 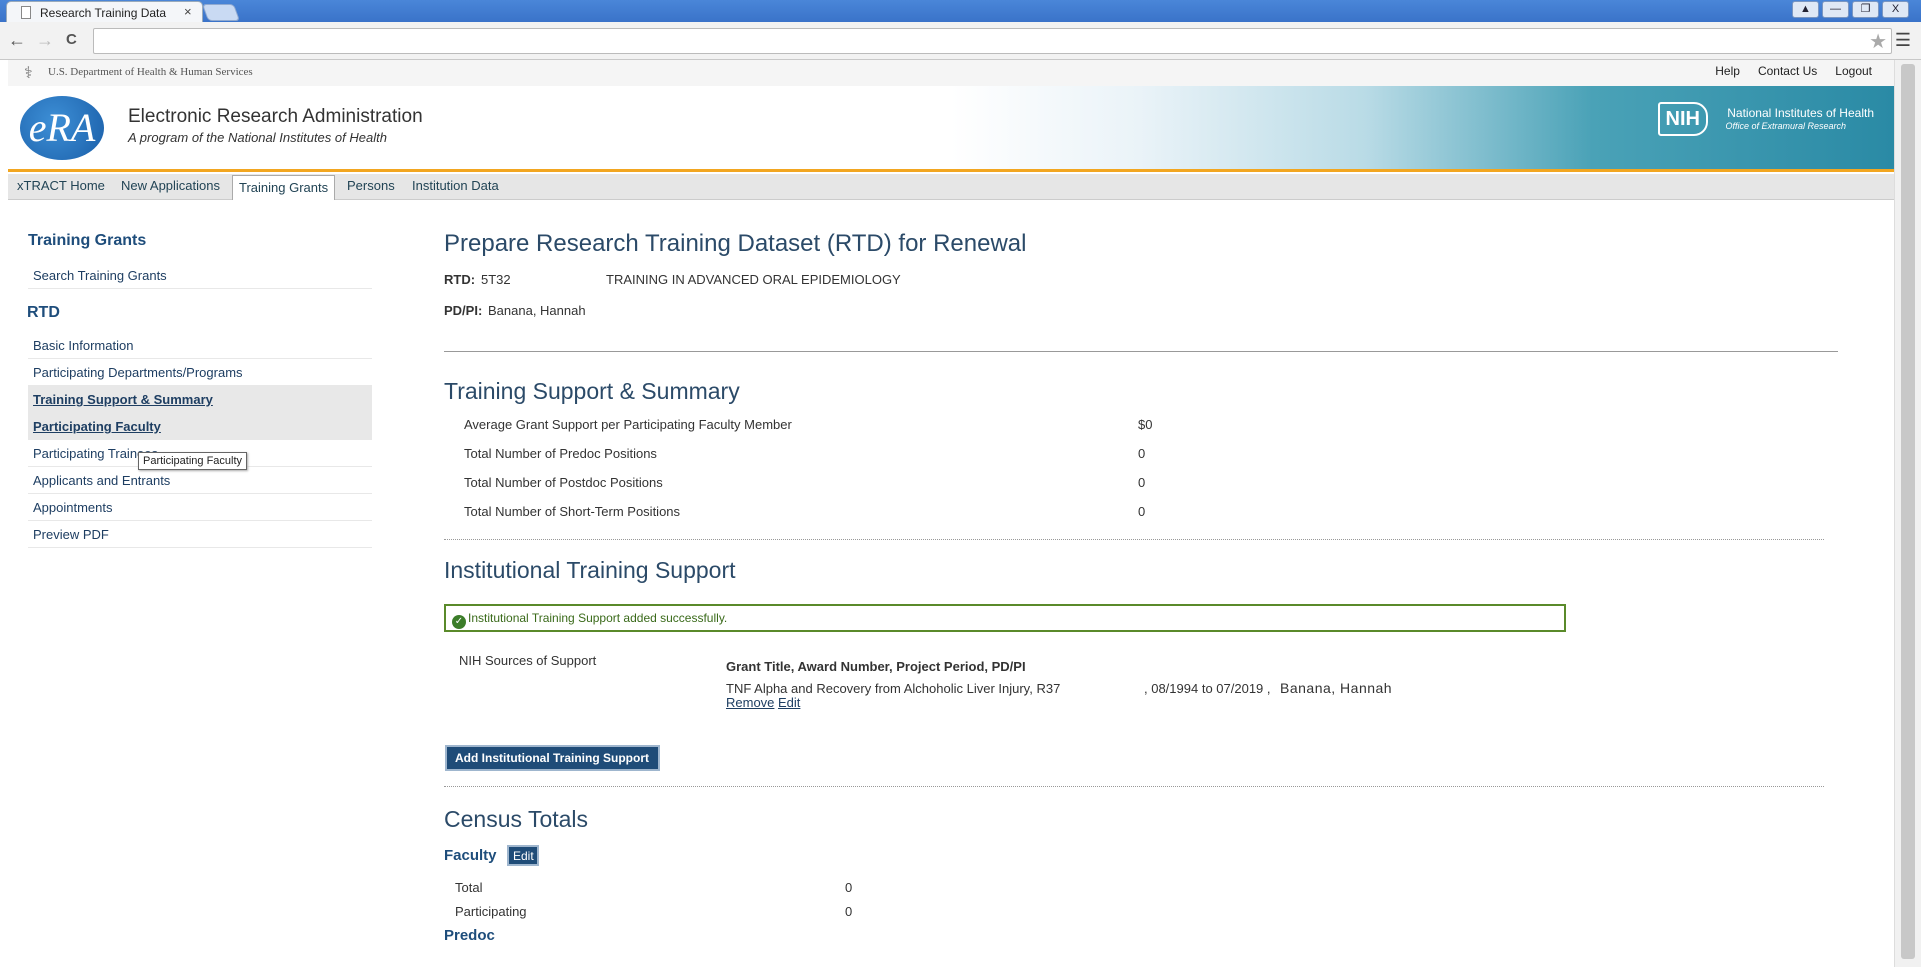 I want to click on utility-links: Help Contact Us Logout, so click(x=1793, y=71).